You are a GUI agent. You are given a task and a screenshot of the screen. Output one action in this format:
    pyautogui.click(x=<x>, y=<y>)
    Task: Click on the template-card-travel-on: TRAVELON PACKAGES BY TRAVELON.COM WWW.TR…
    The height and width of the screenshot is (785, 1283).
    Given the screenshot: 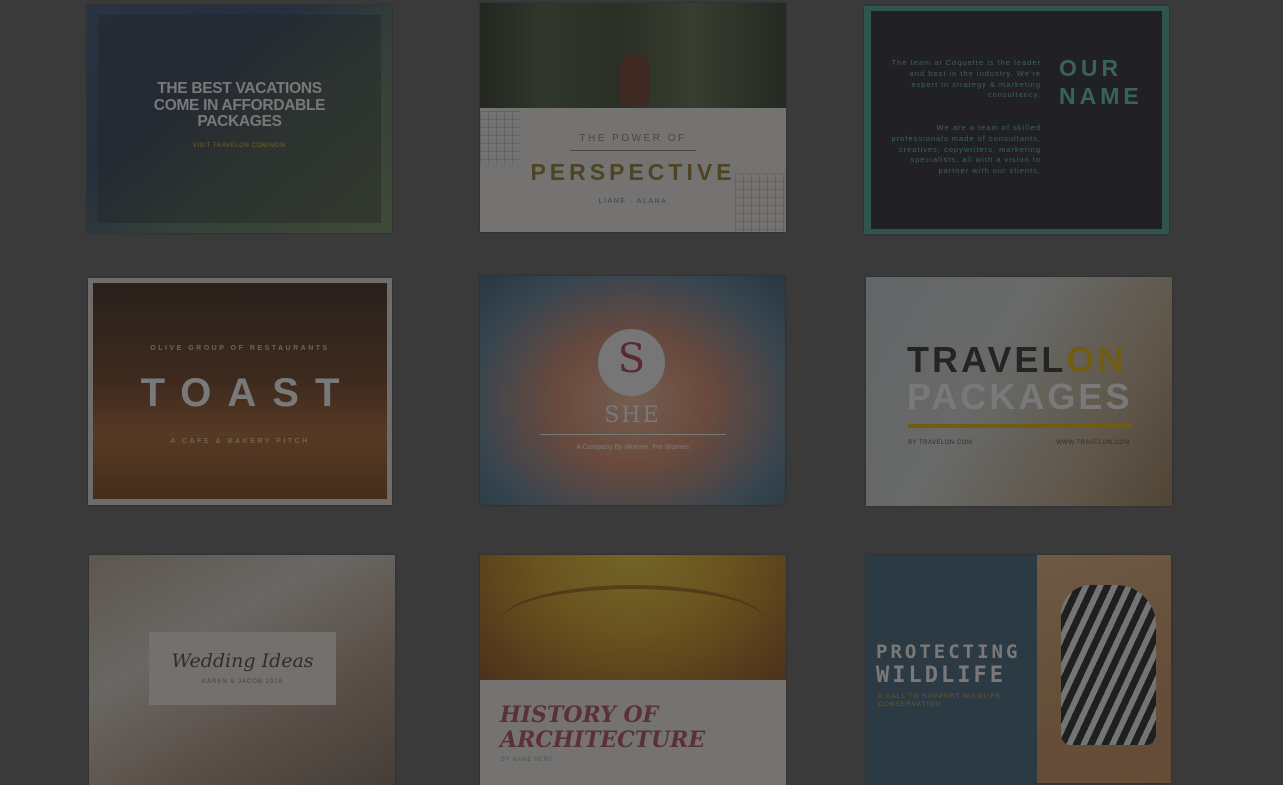 What is the action you would take?
    pyautogui.click(x=1019, y=391)
    